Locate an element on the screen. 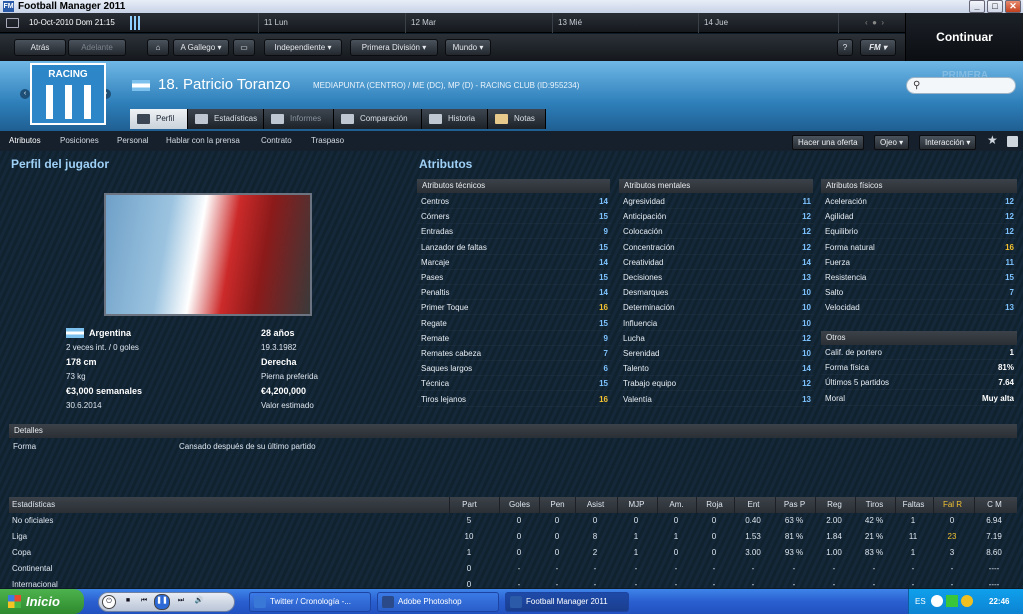 The image size is (1023, 614). make-offer-button: Hacer una oferta is located at coordinates (828, 142).